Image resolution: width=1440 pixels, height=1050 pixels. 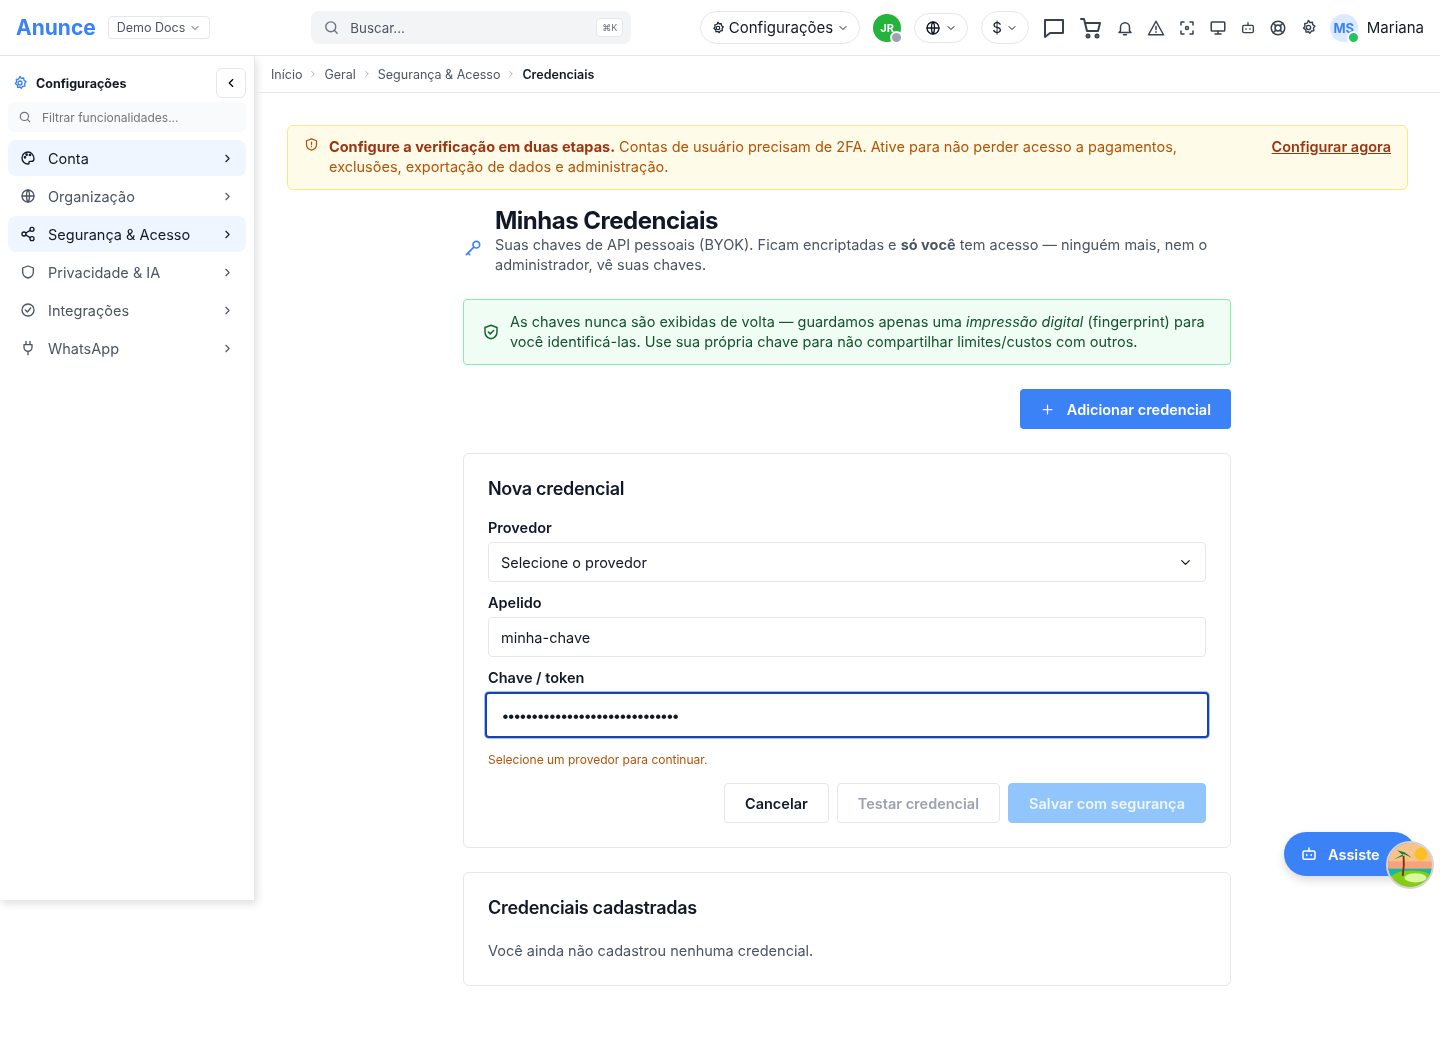 I want to click on currency-selector: $, so click(x=1005, y=27).